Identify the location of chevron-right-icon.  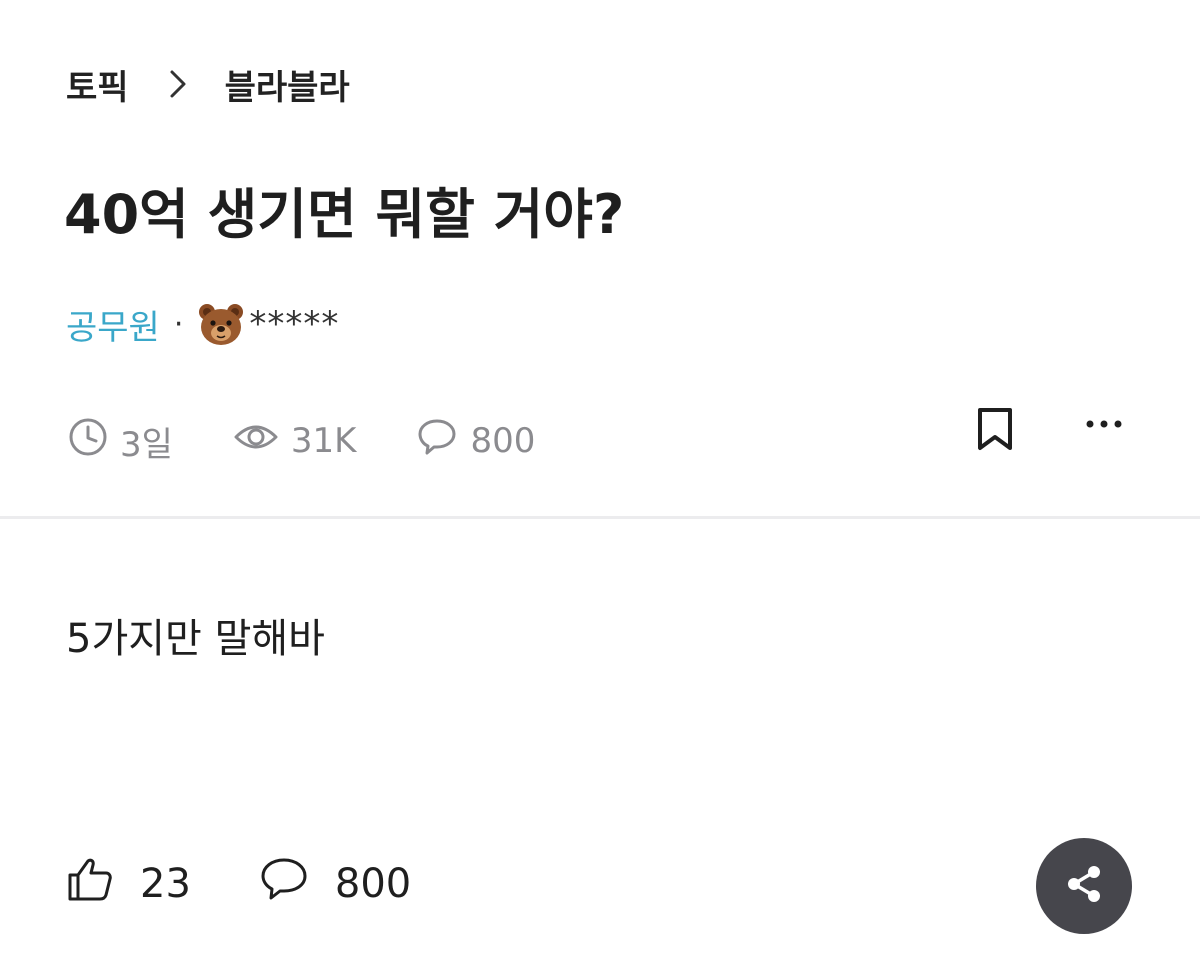
(178, 84).